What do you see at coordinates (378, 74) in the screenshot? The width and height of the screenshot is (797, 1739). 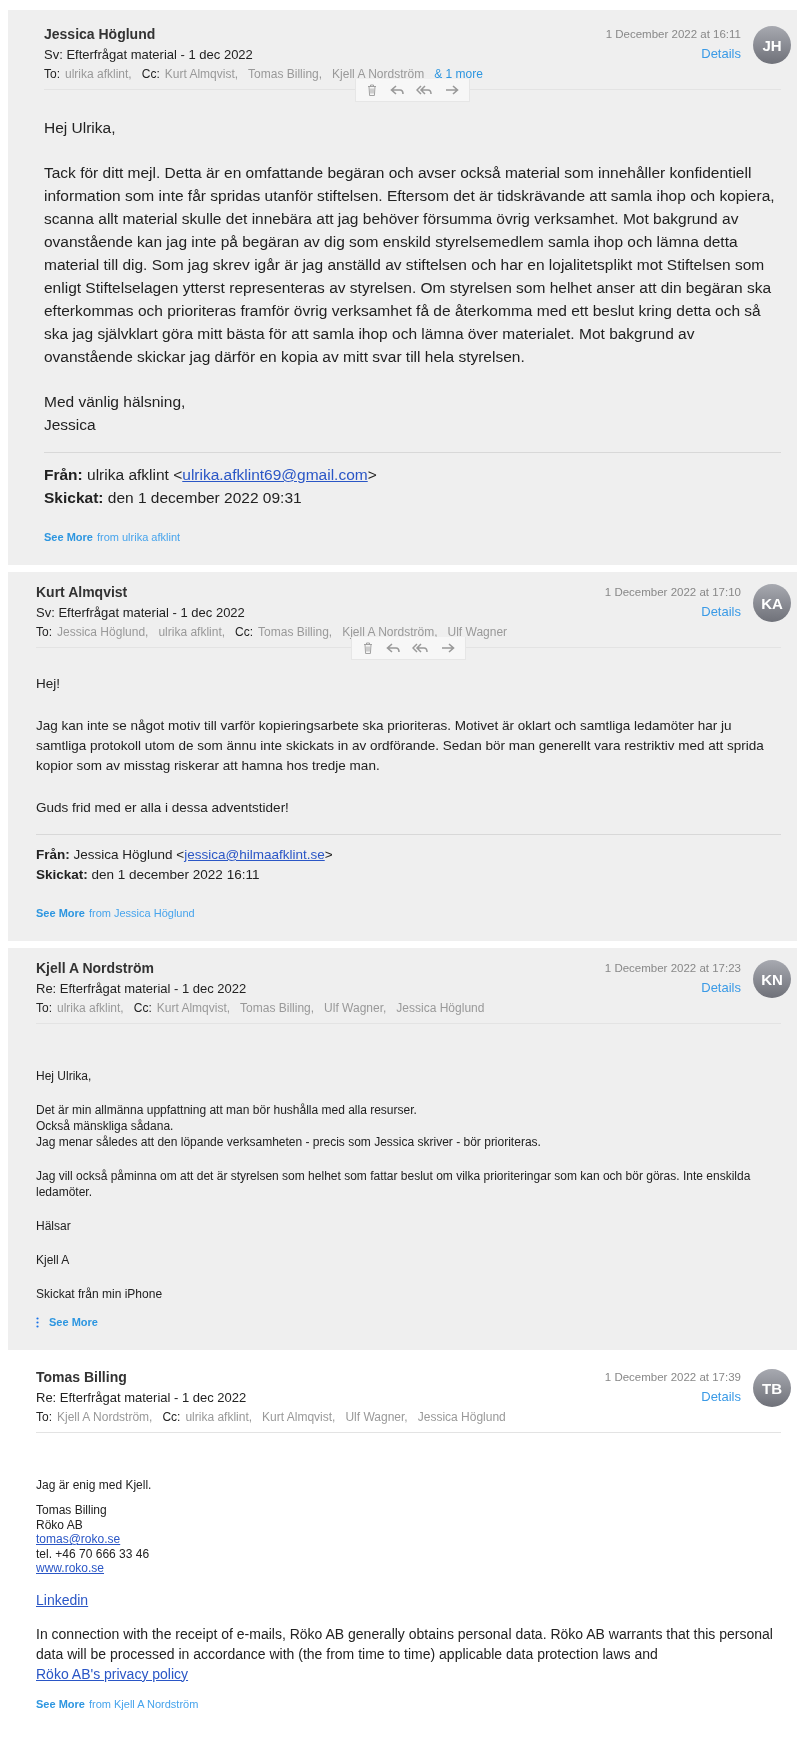 I see `recipient: Kjell A Nordström` at bounding box center [378, 74].